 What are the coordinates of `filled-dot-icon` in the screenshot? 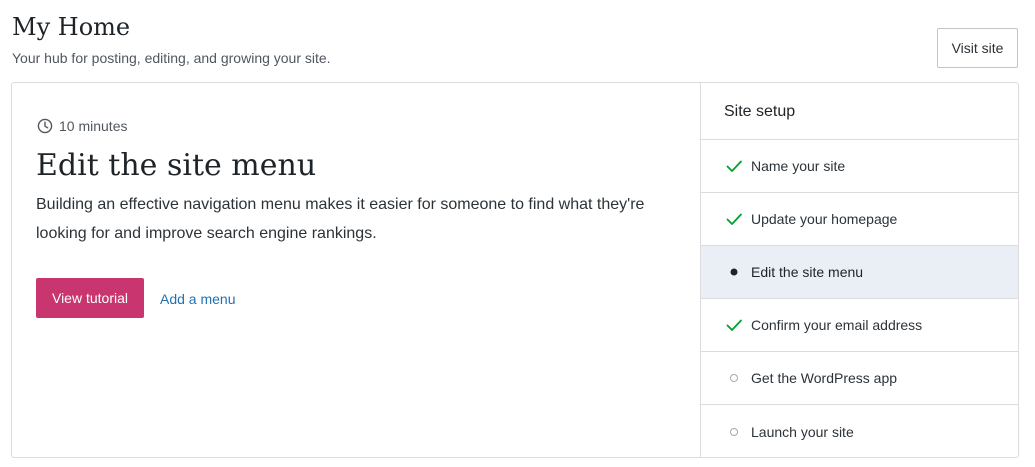 It's located at (734, 272).